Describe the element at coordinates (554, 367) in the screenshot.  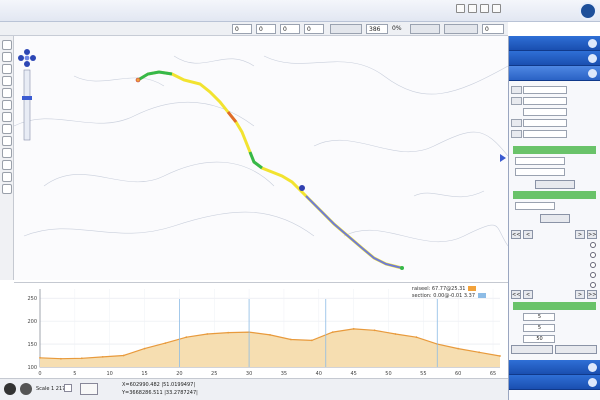
I see `section-search` at that location.